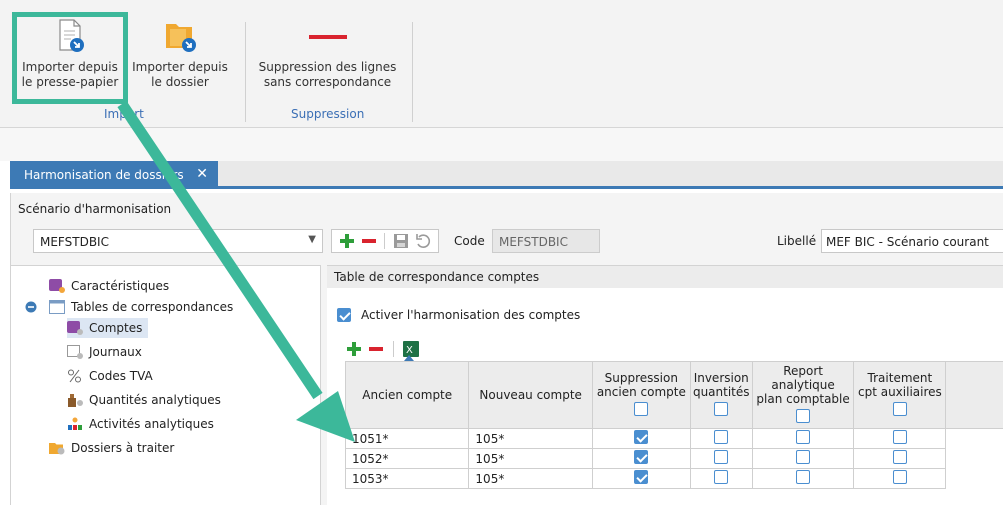 This screenshot has height=505, width=1003. Describe the element at coordinates (376, 349) in the screenshot. I see `remove-row-icon` at that location.